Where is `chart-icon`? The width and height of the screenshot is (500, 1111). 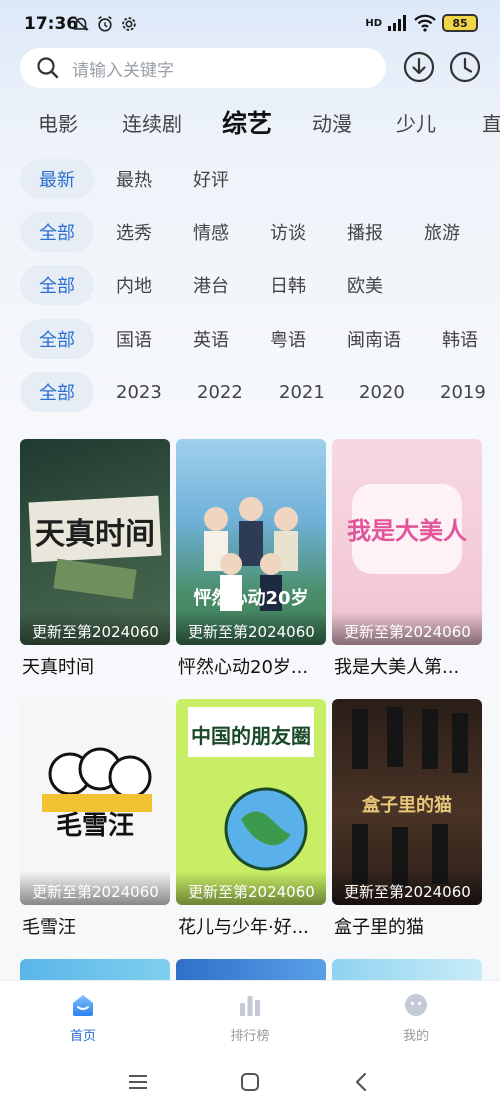
chart-icon is located at coordinates (250, 1006).